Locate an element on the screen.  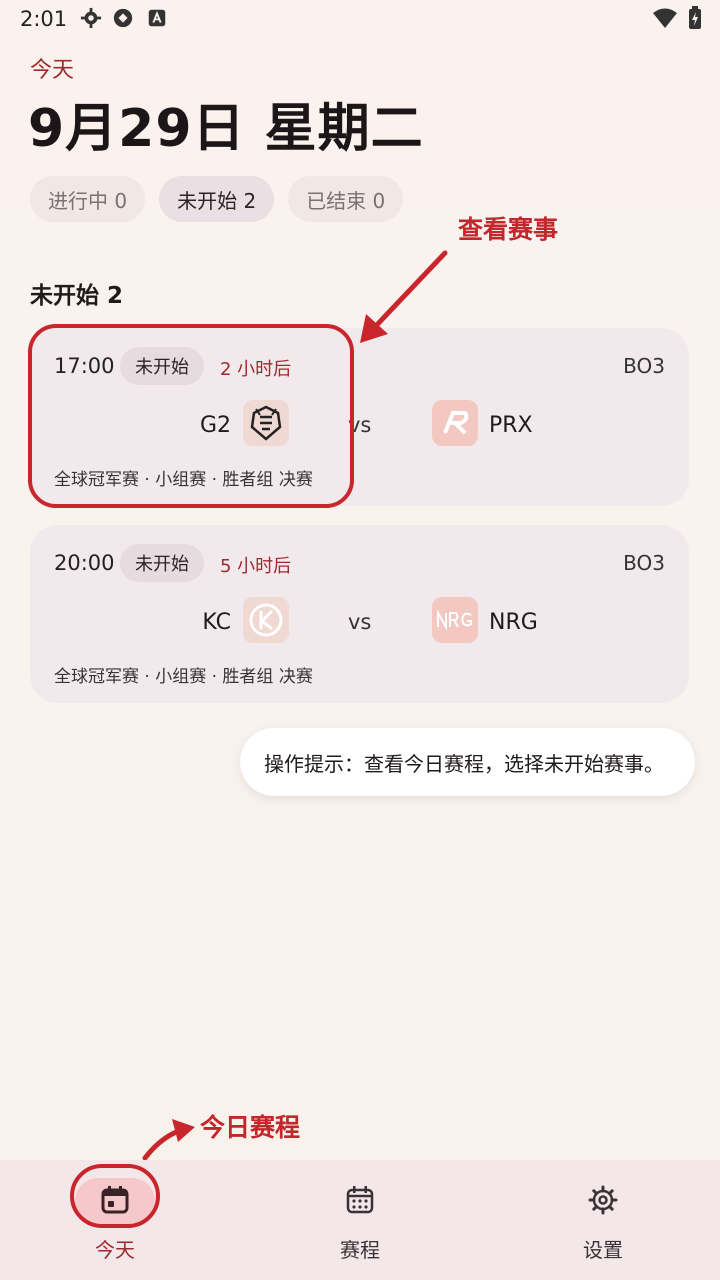
filter-chips: 进行中 0 未开始 2 已结束 0 is located at coordinates (217, 199).